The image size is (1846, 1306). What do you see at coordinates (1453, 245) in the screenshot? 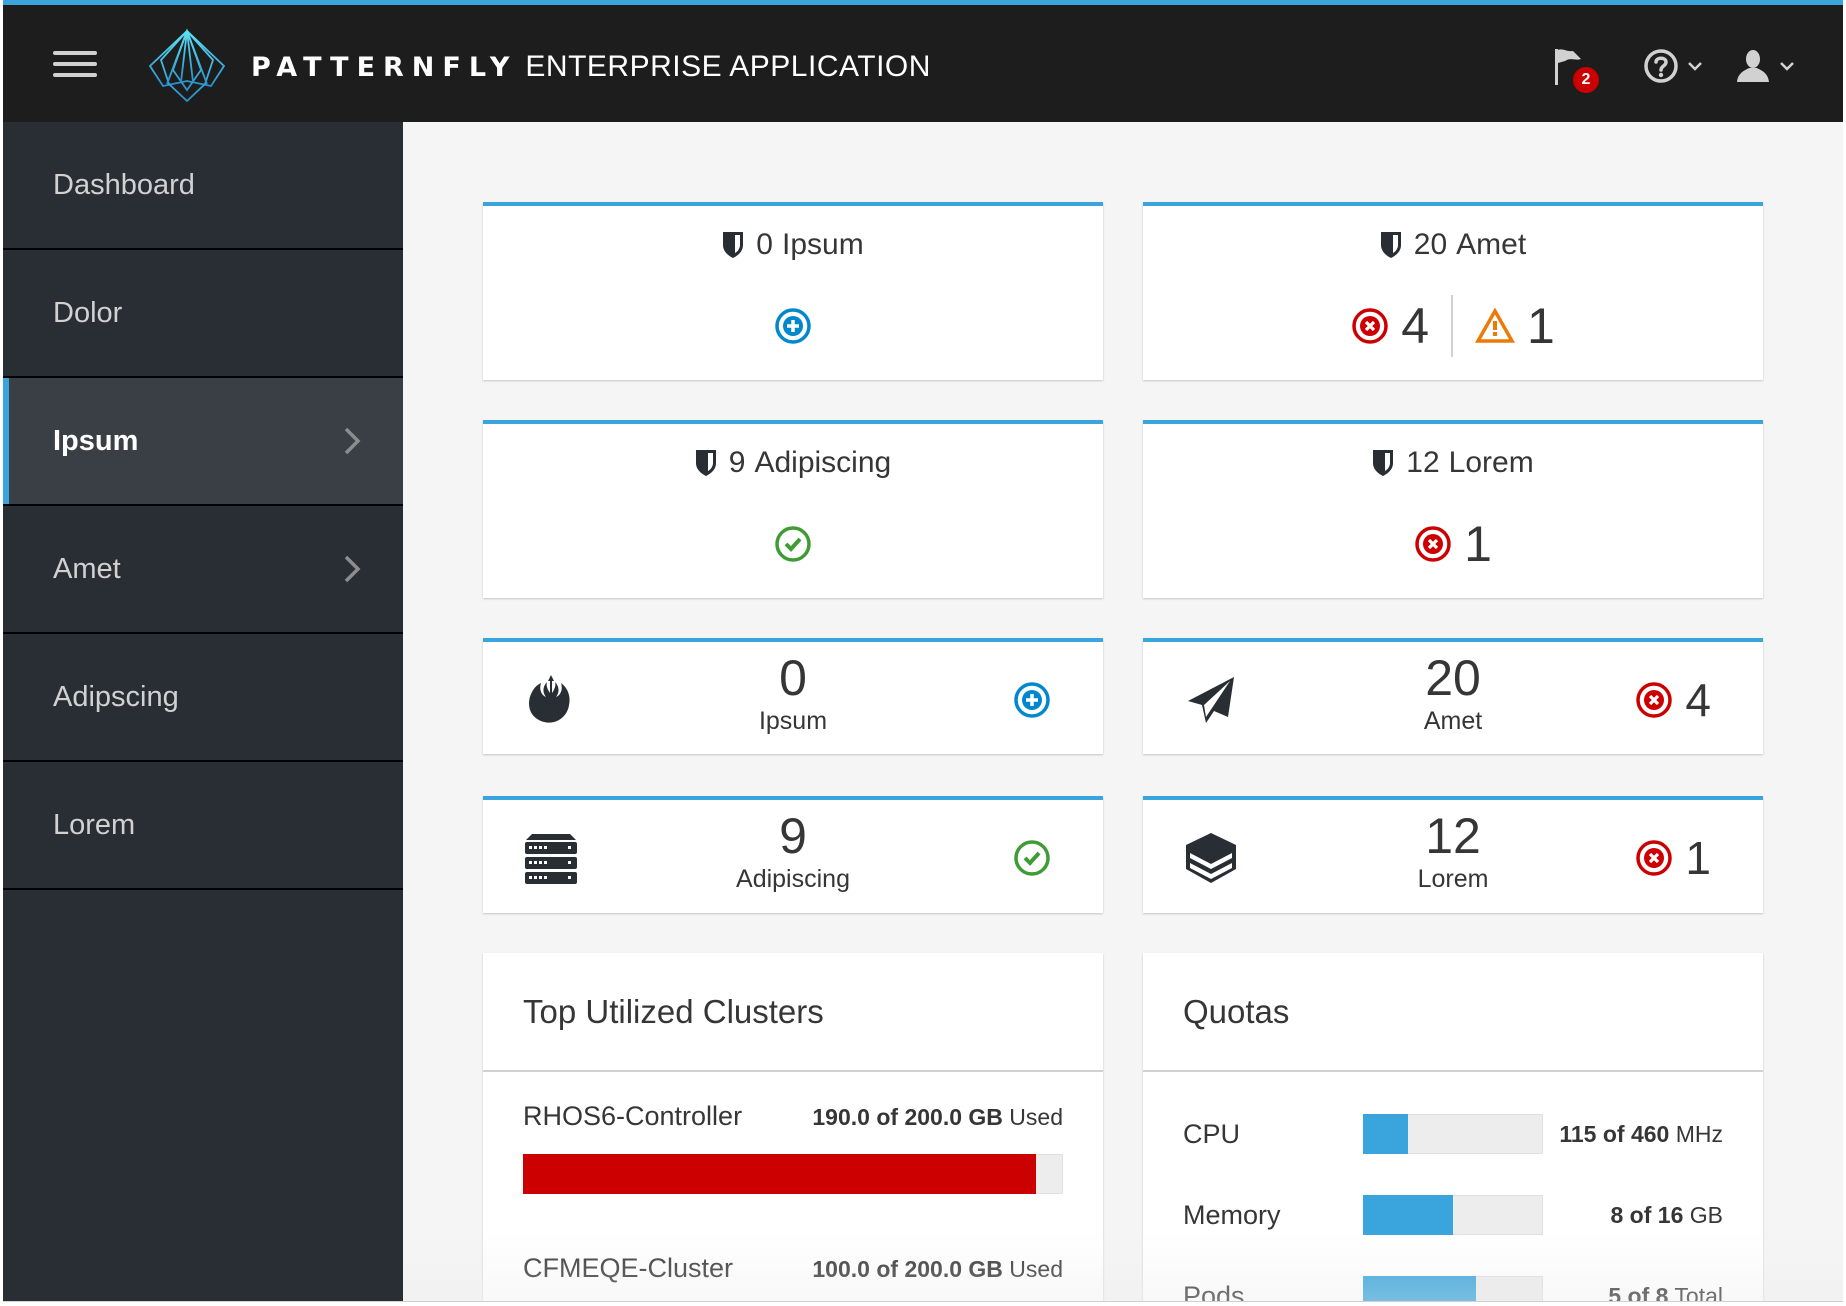
I see `card-title: 20 Amet` at bounding box center [1453, 245].